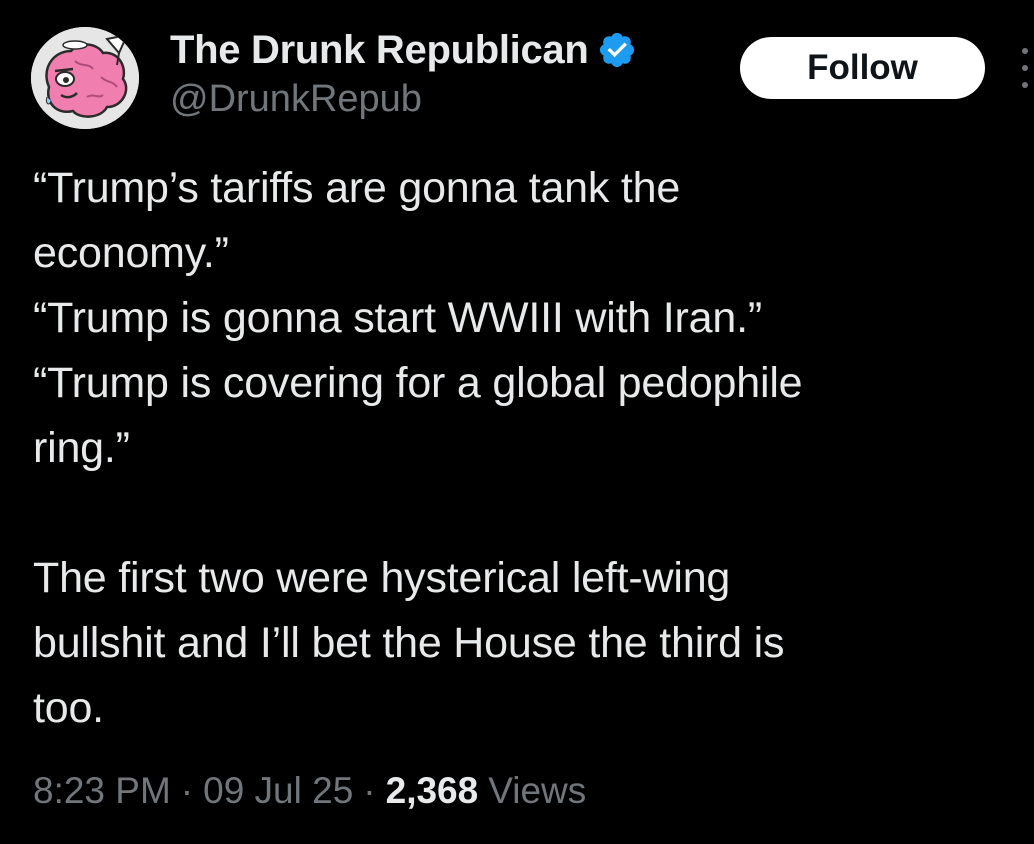 The height and width of the screenshot is (844, 1034). I want to click on author-name-row: The Drunk Republican, so click(403, 50).